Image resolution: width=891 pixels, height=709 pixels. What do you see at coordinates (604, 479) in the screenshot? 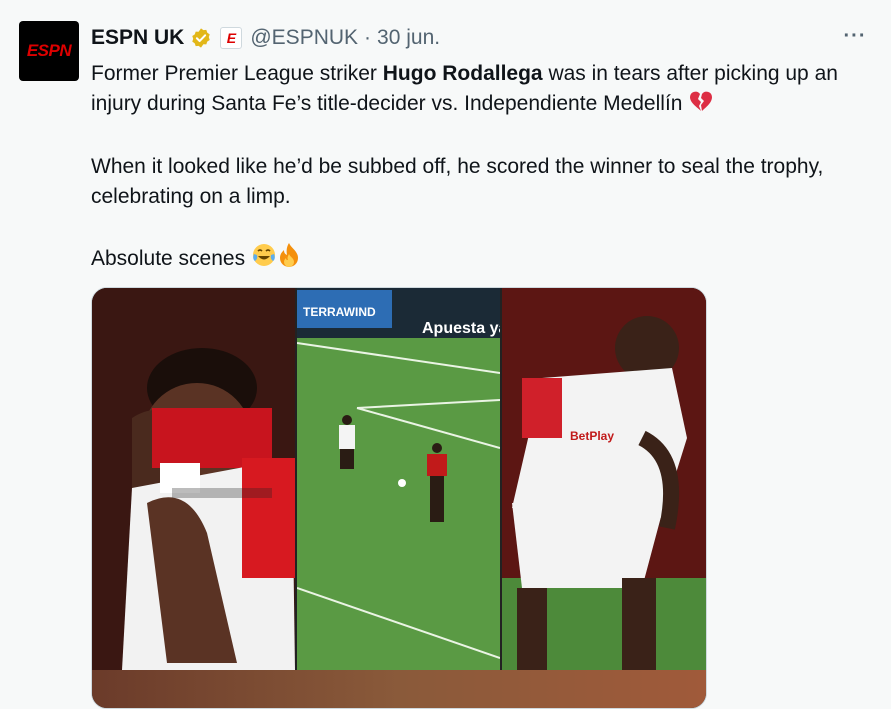
I see `player-limping-photo: BetPlay` at bounding box center [604, 479].